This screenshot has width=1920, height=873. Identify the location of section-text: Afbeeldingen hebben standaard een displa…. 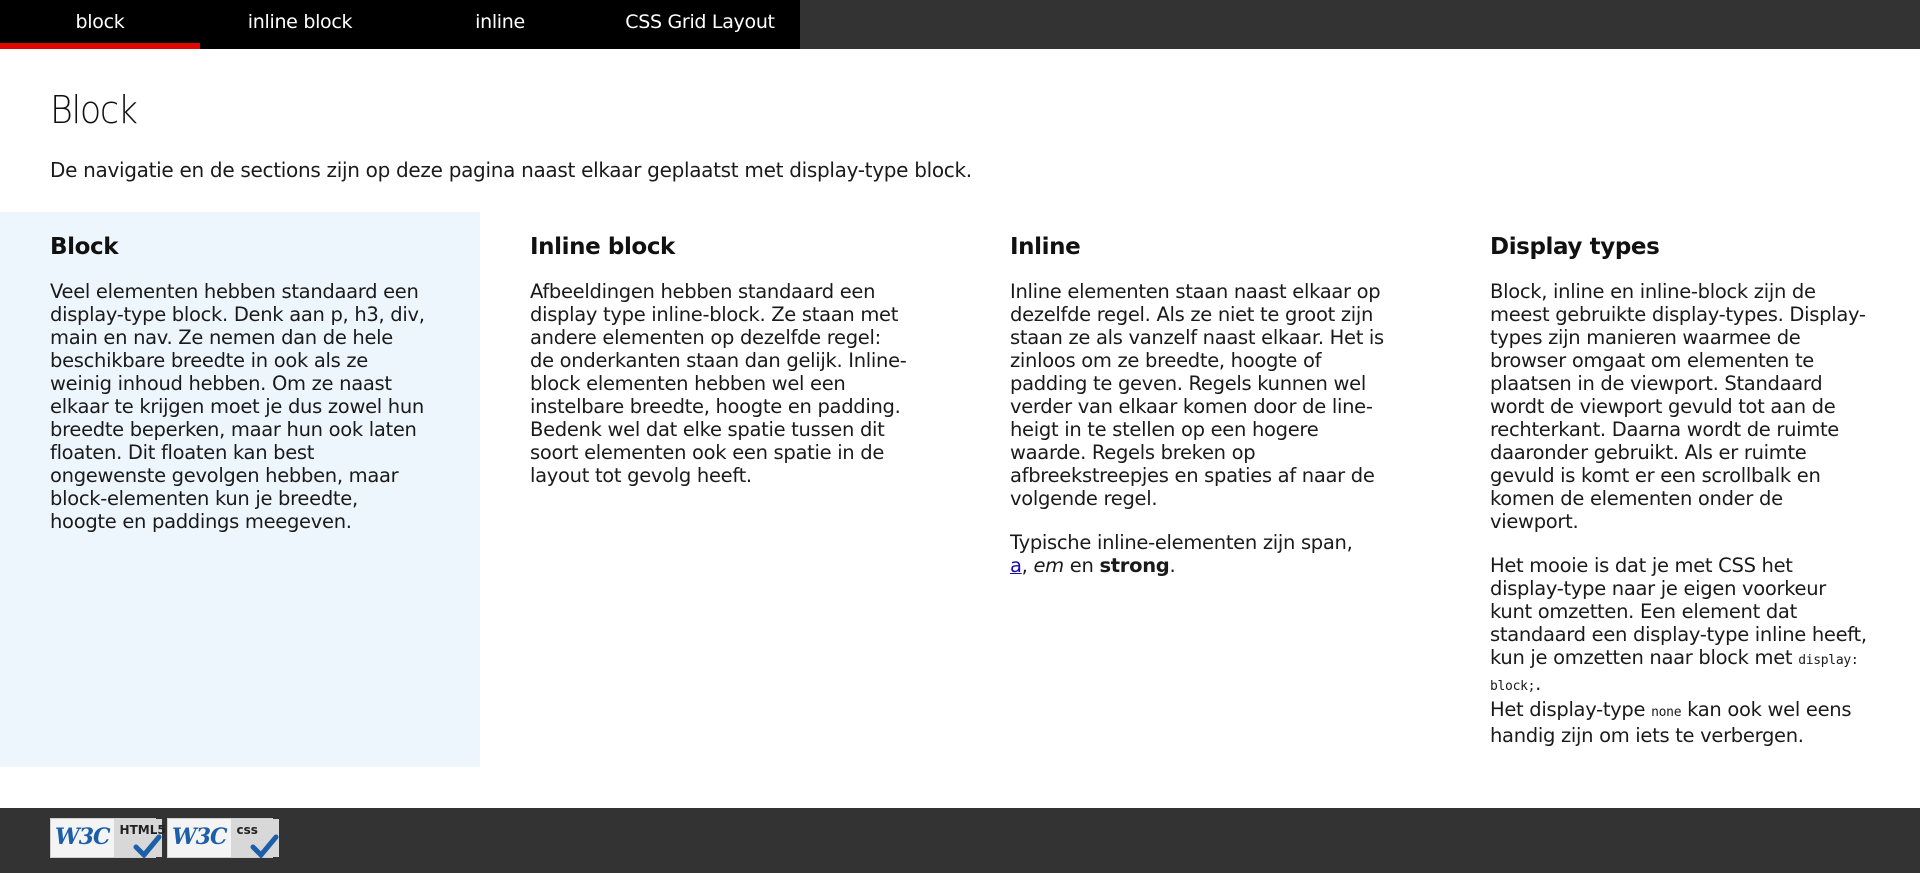
(718, 383).